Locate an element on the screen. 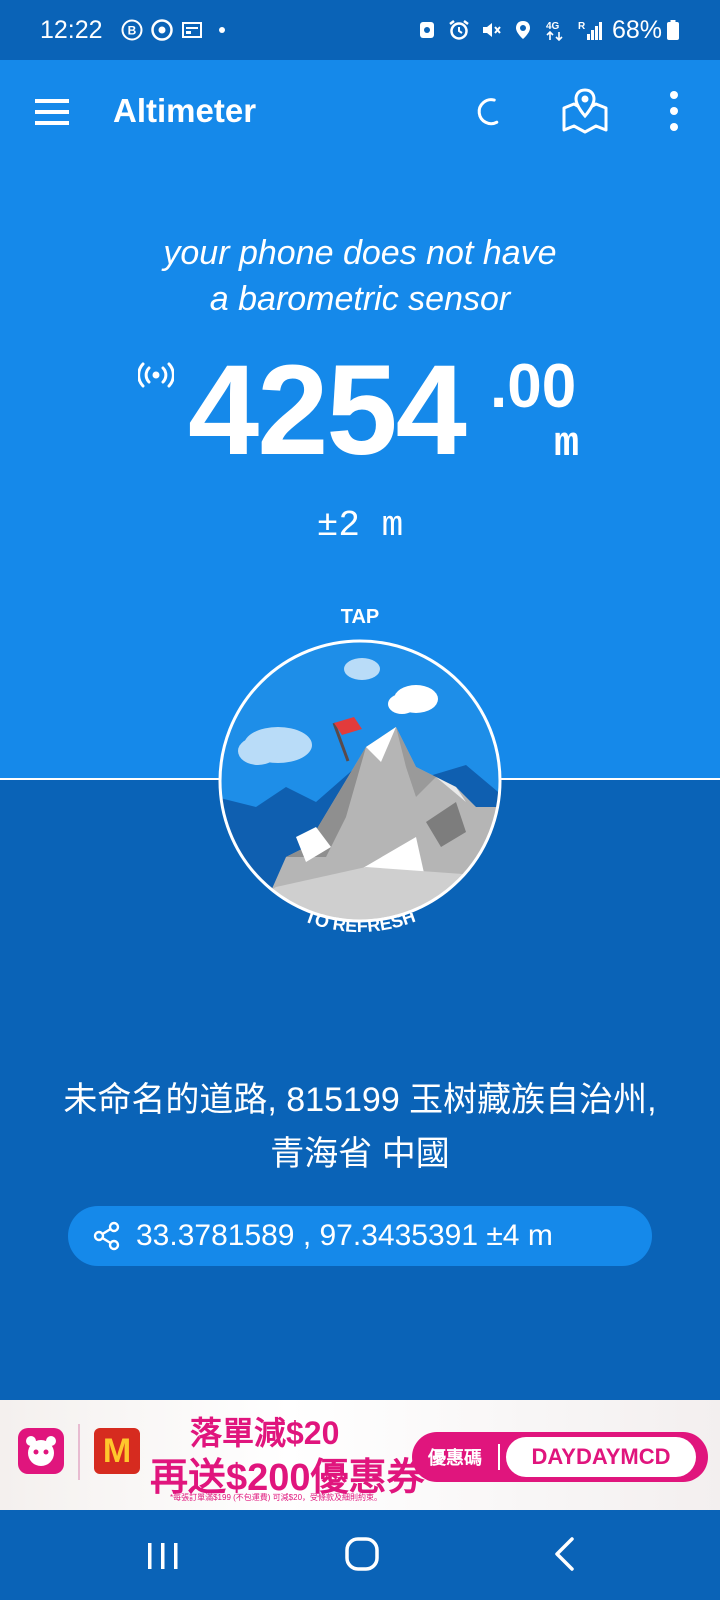 The height and width of the screenshot is (1600, 720). map-button is located at coordinates (585, 111).